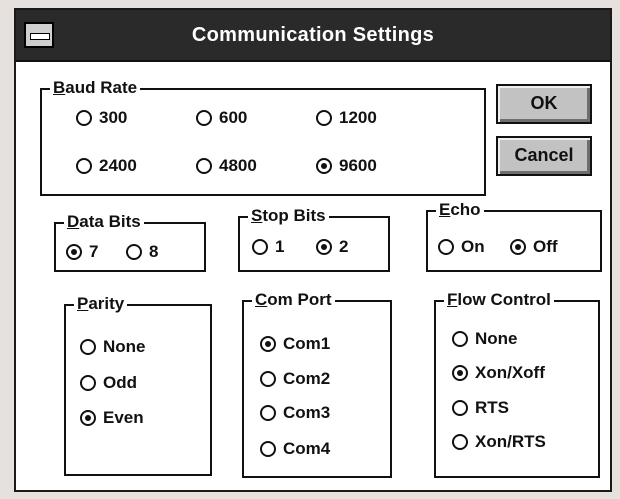  I want to click on parity-none-radio: None, so click(113, 347).